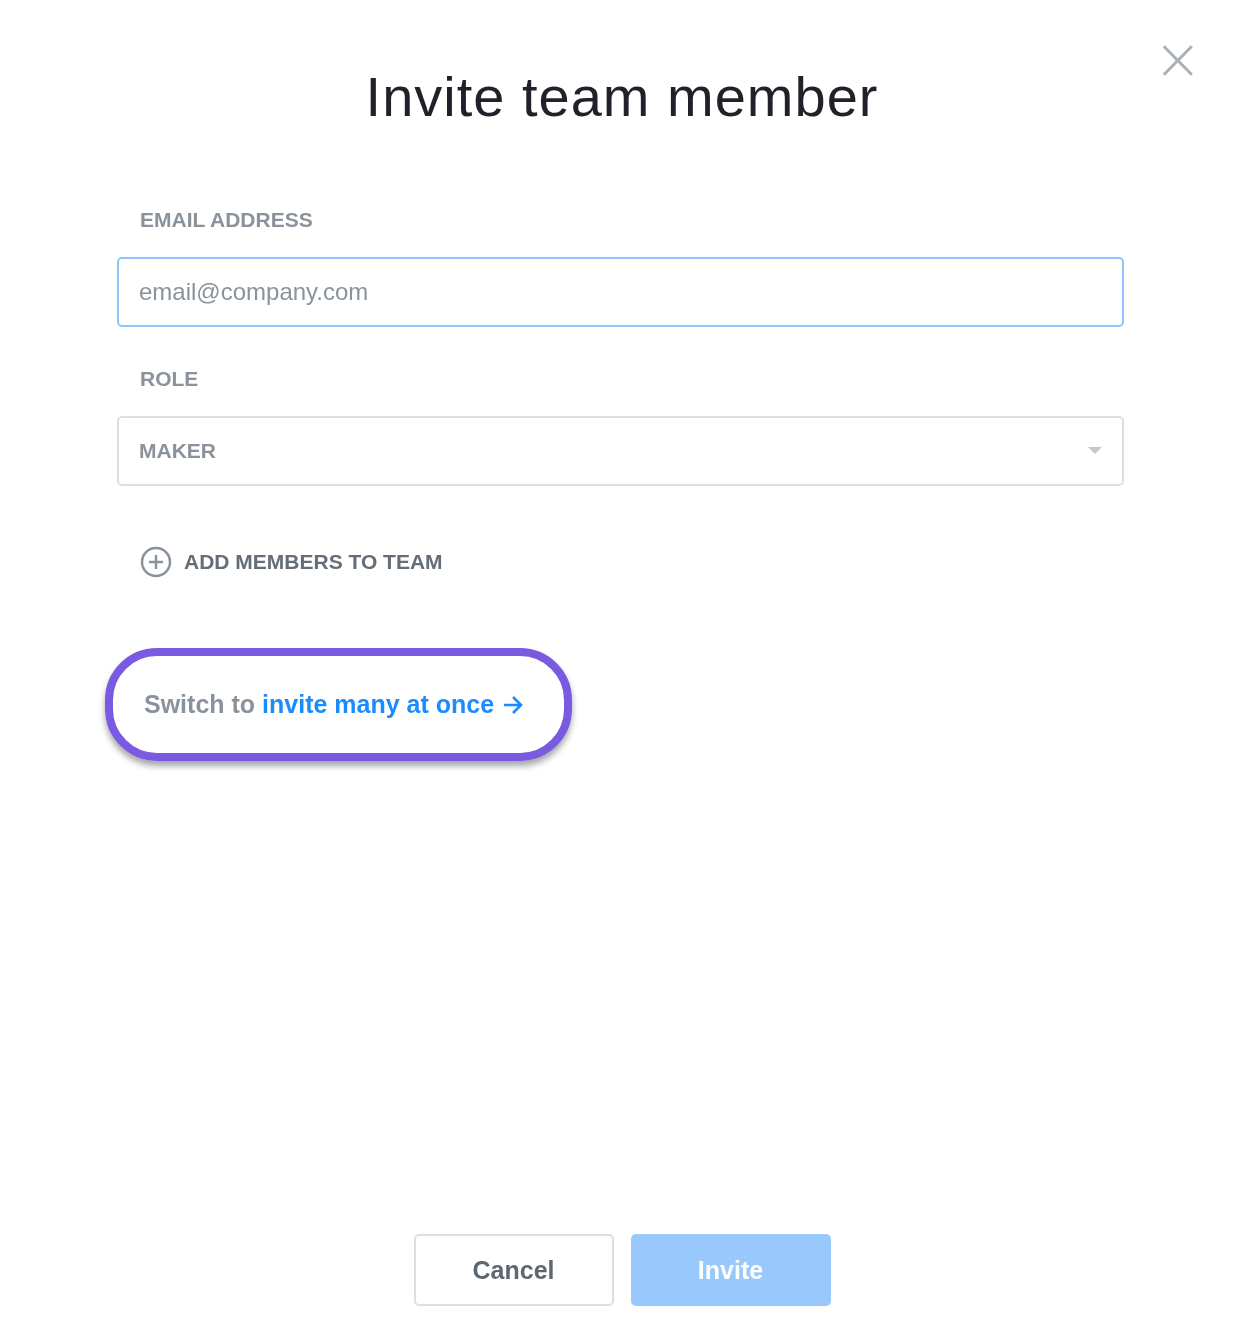 The height and width of the screenshot is (1342, 1244). Describe the element at coordinates (1177, 59) in the screenshot. I see `close-button: ×` at that location.